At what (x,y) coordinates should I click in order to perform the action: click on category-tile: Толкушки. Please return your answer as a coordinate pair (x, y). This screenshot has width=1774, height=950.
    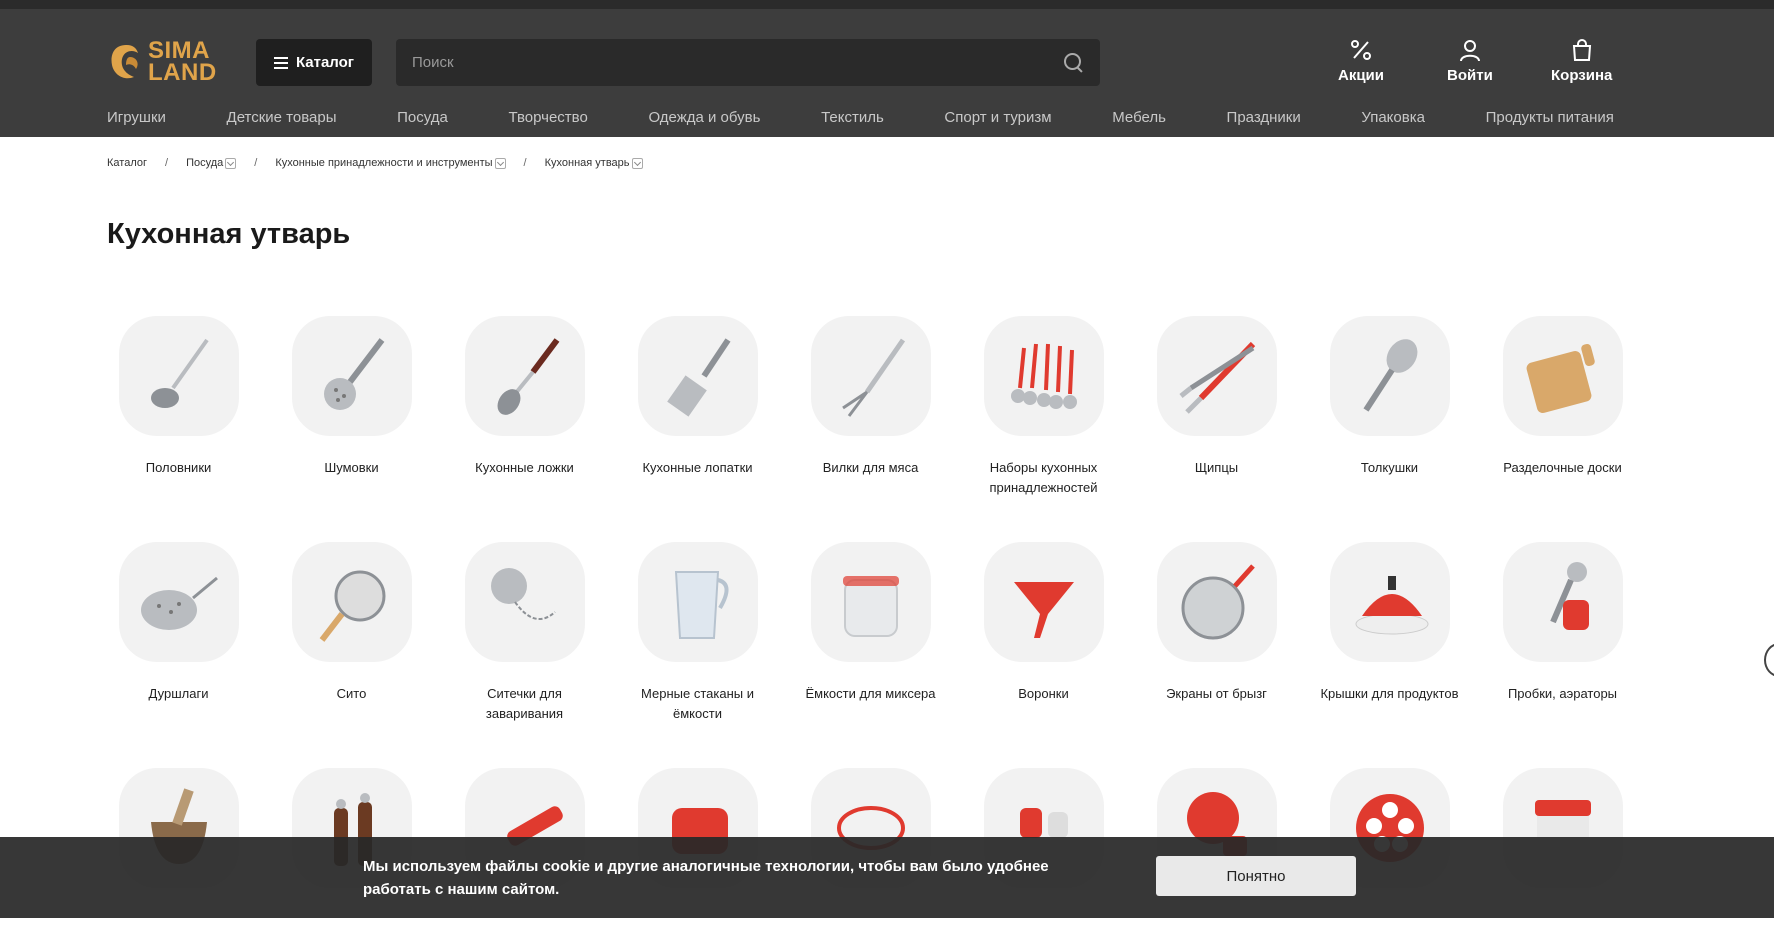
    Looking at the image, I should click on (1389, 407).